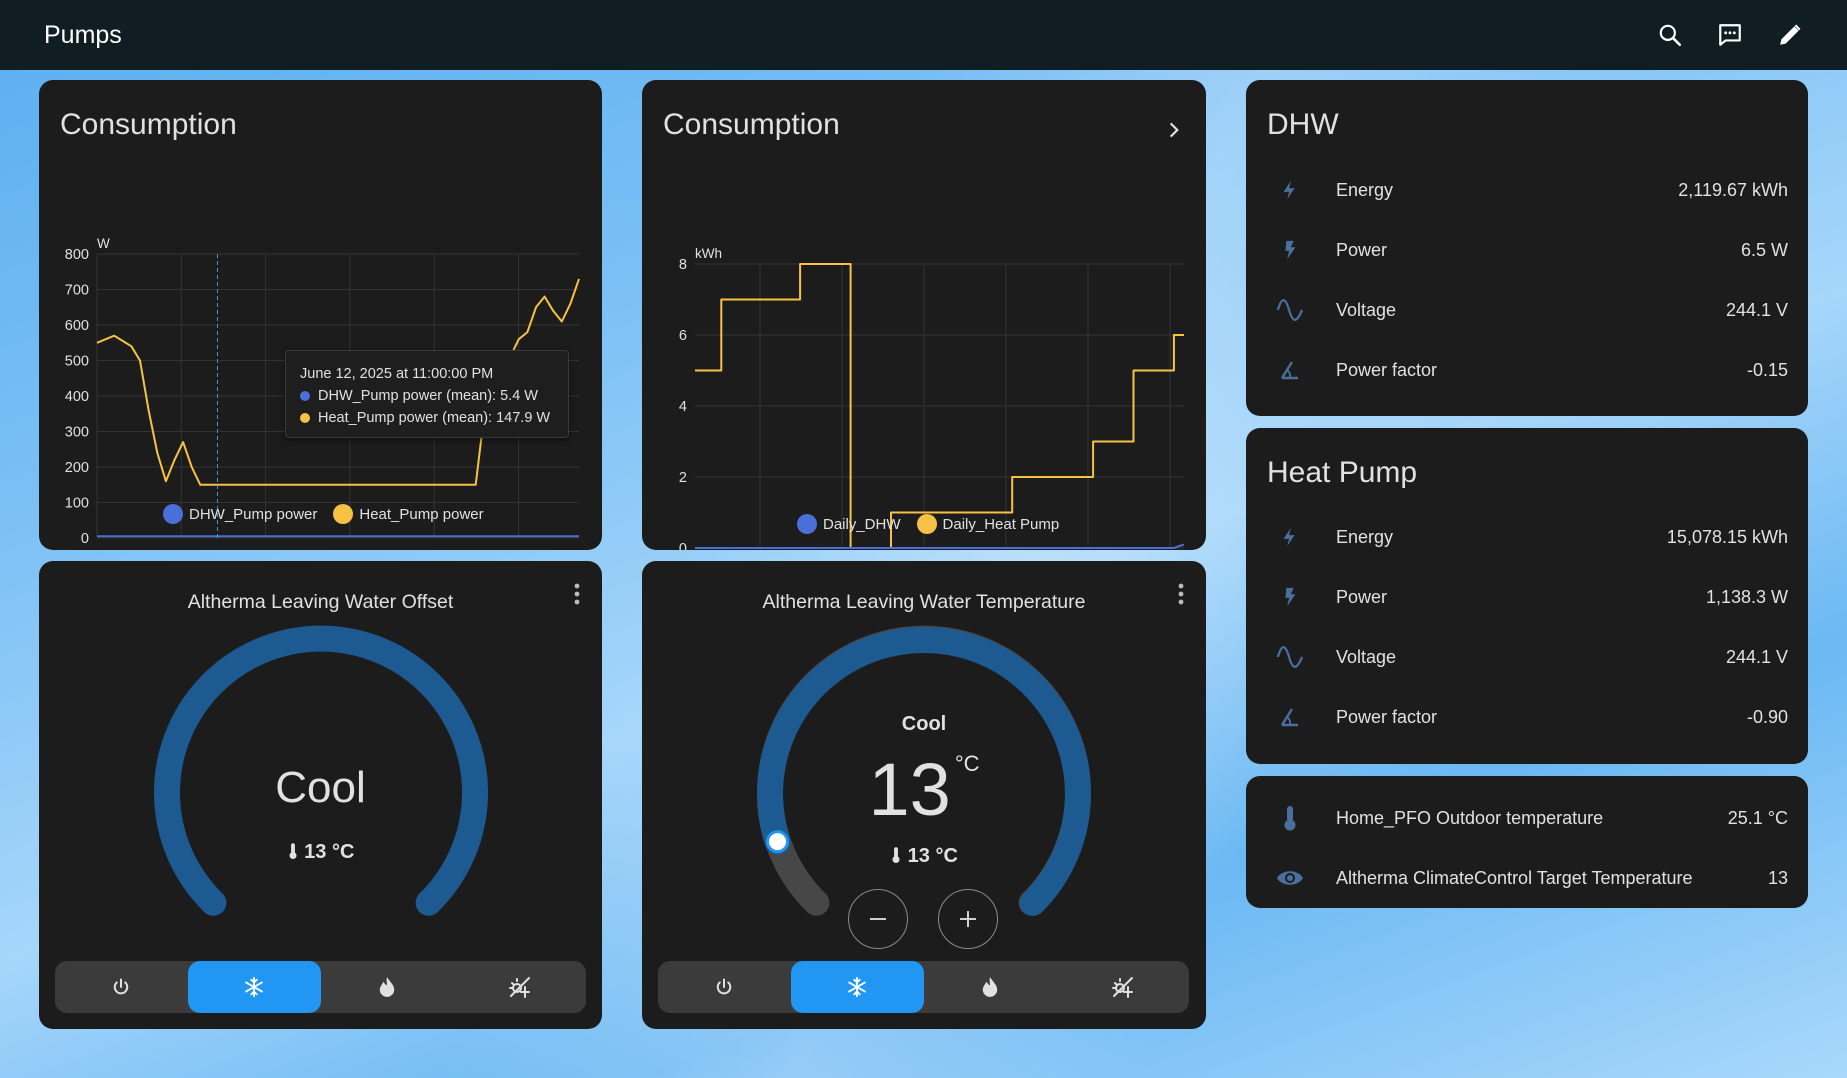 Image resolution: width=1847 pixels, height=1078 pixels. I want to click on x-tick-label: 12:00 PM, so click(518, 549).